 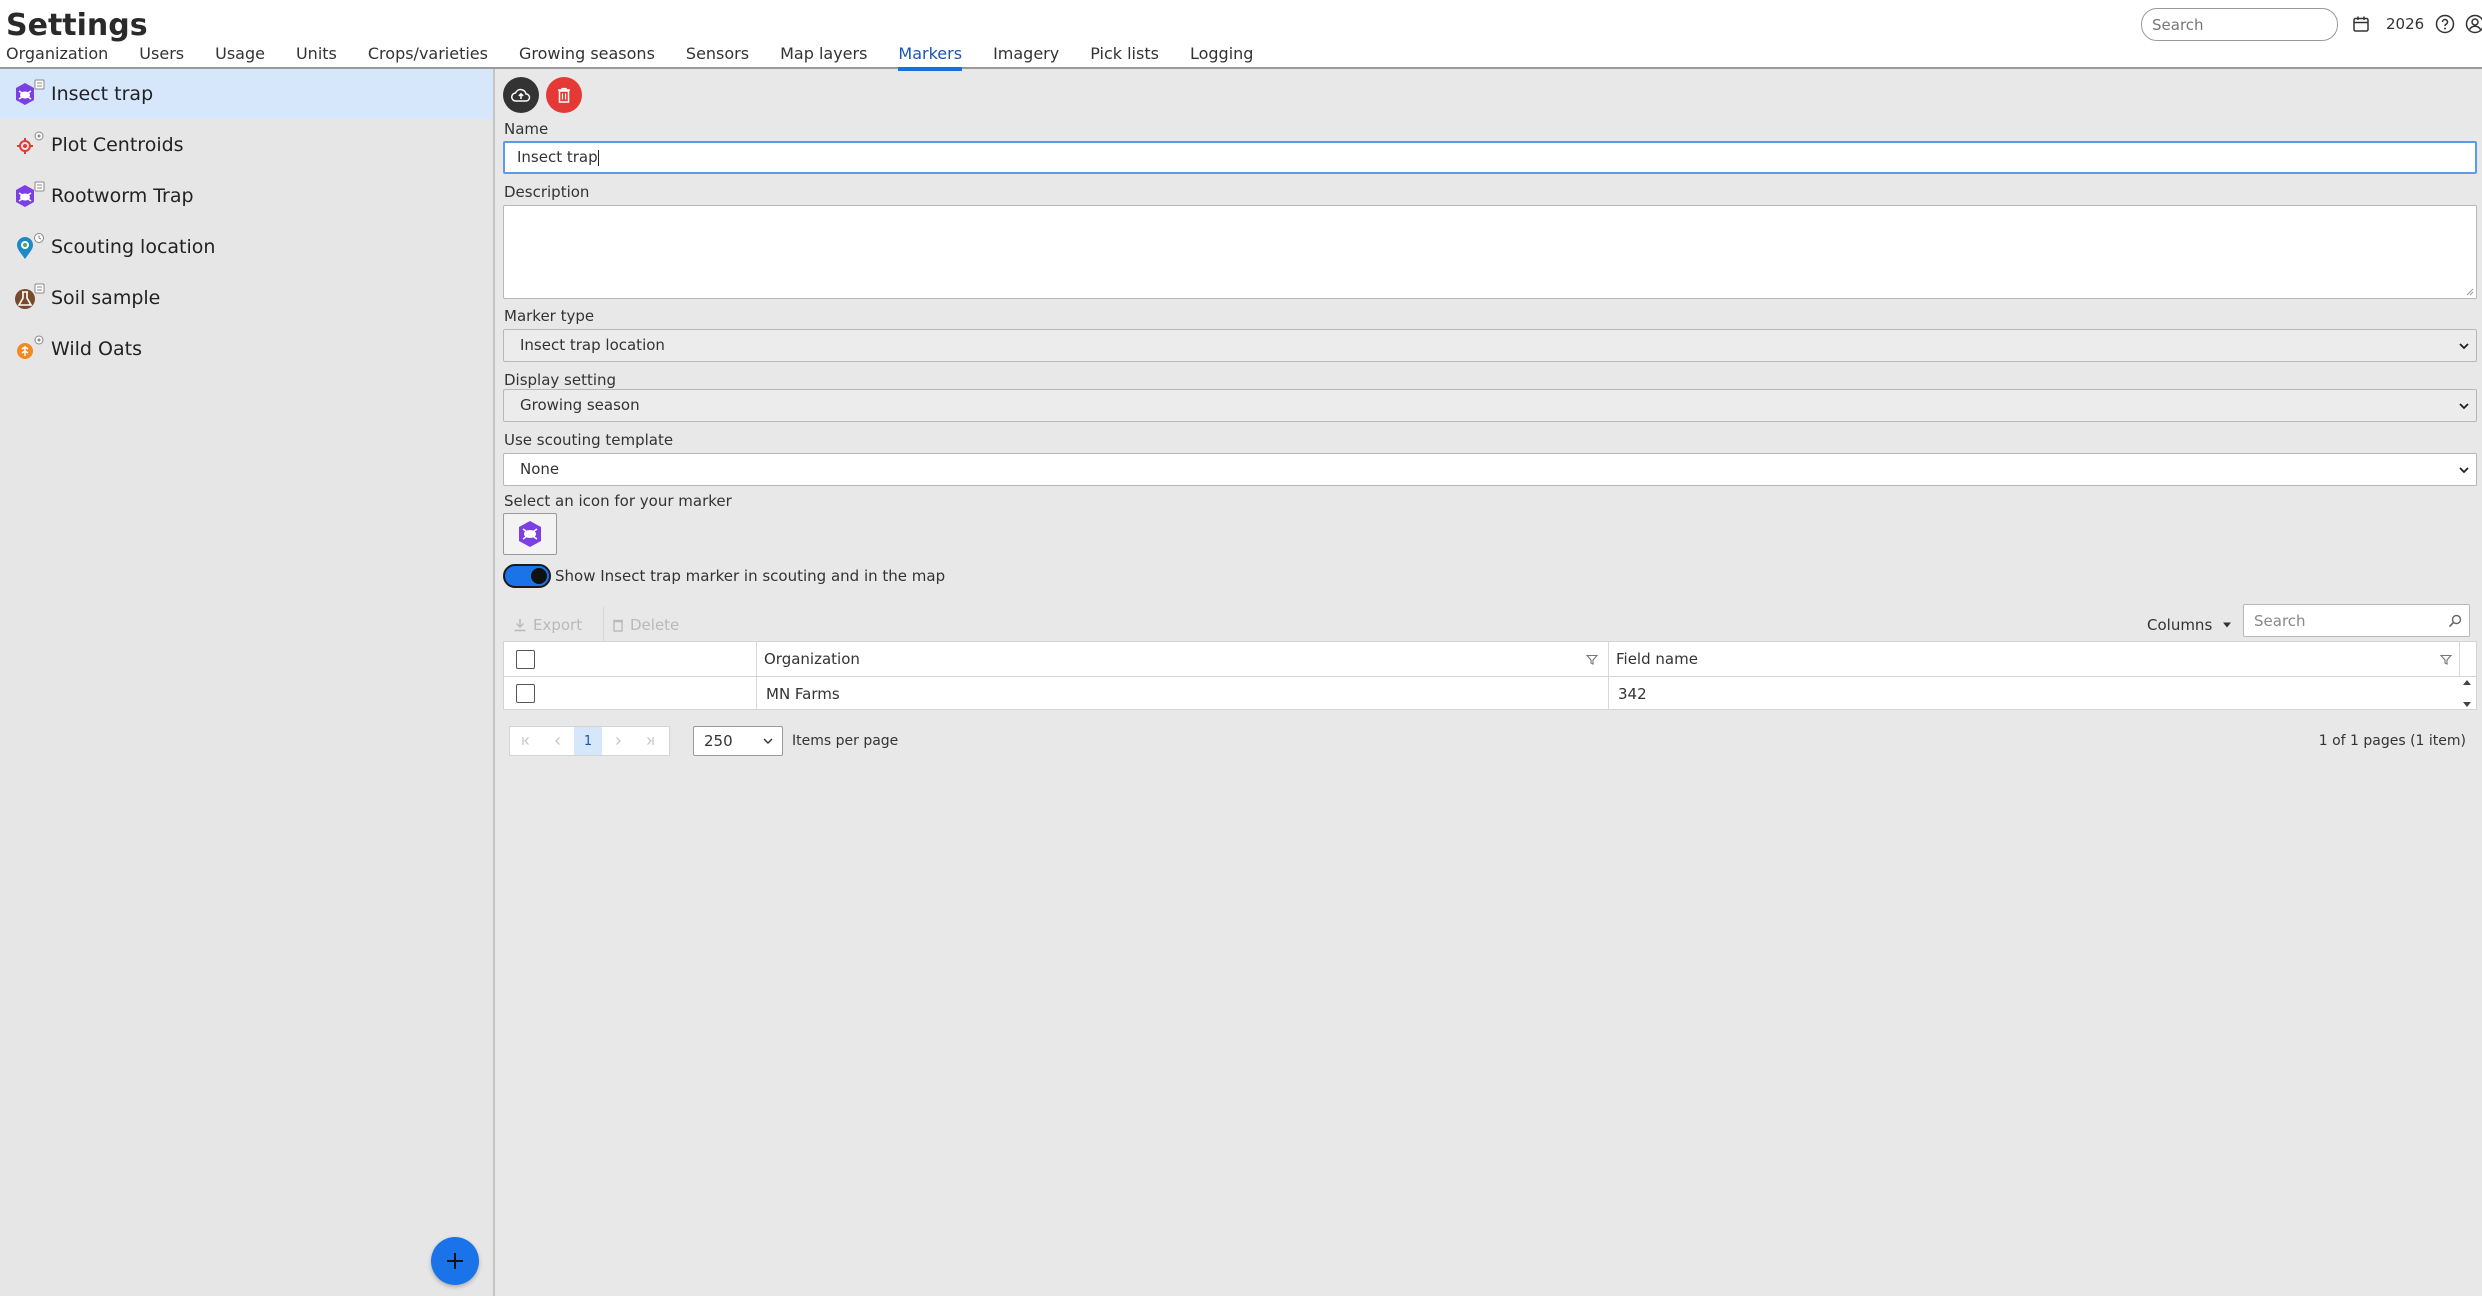 I want to click on user-account-icon, so click(x=2473, y=24).